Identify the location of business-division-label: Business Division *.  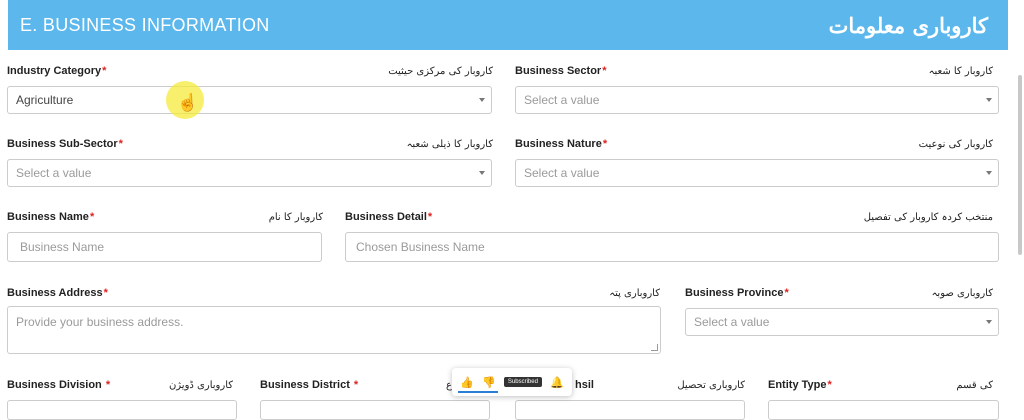
(59, 385).